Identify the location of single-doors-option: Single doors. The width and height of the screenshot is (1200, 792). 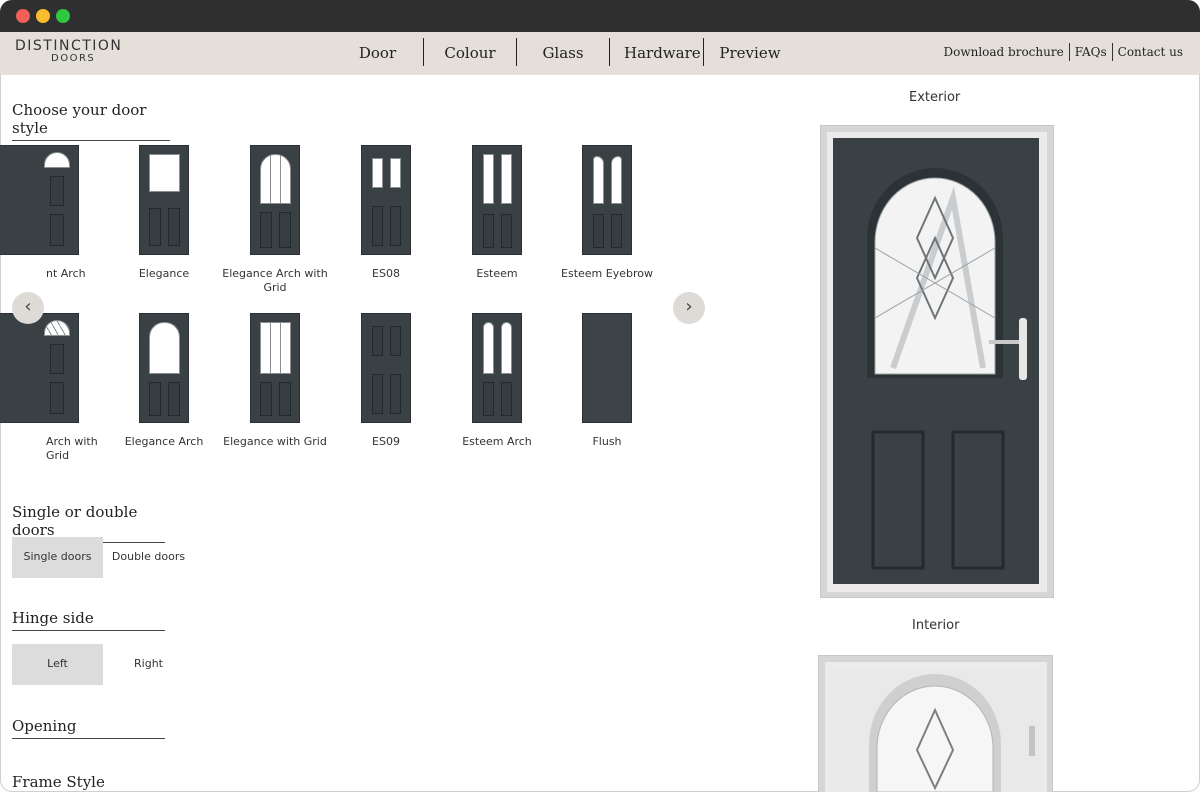
(57, 557).